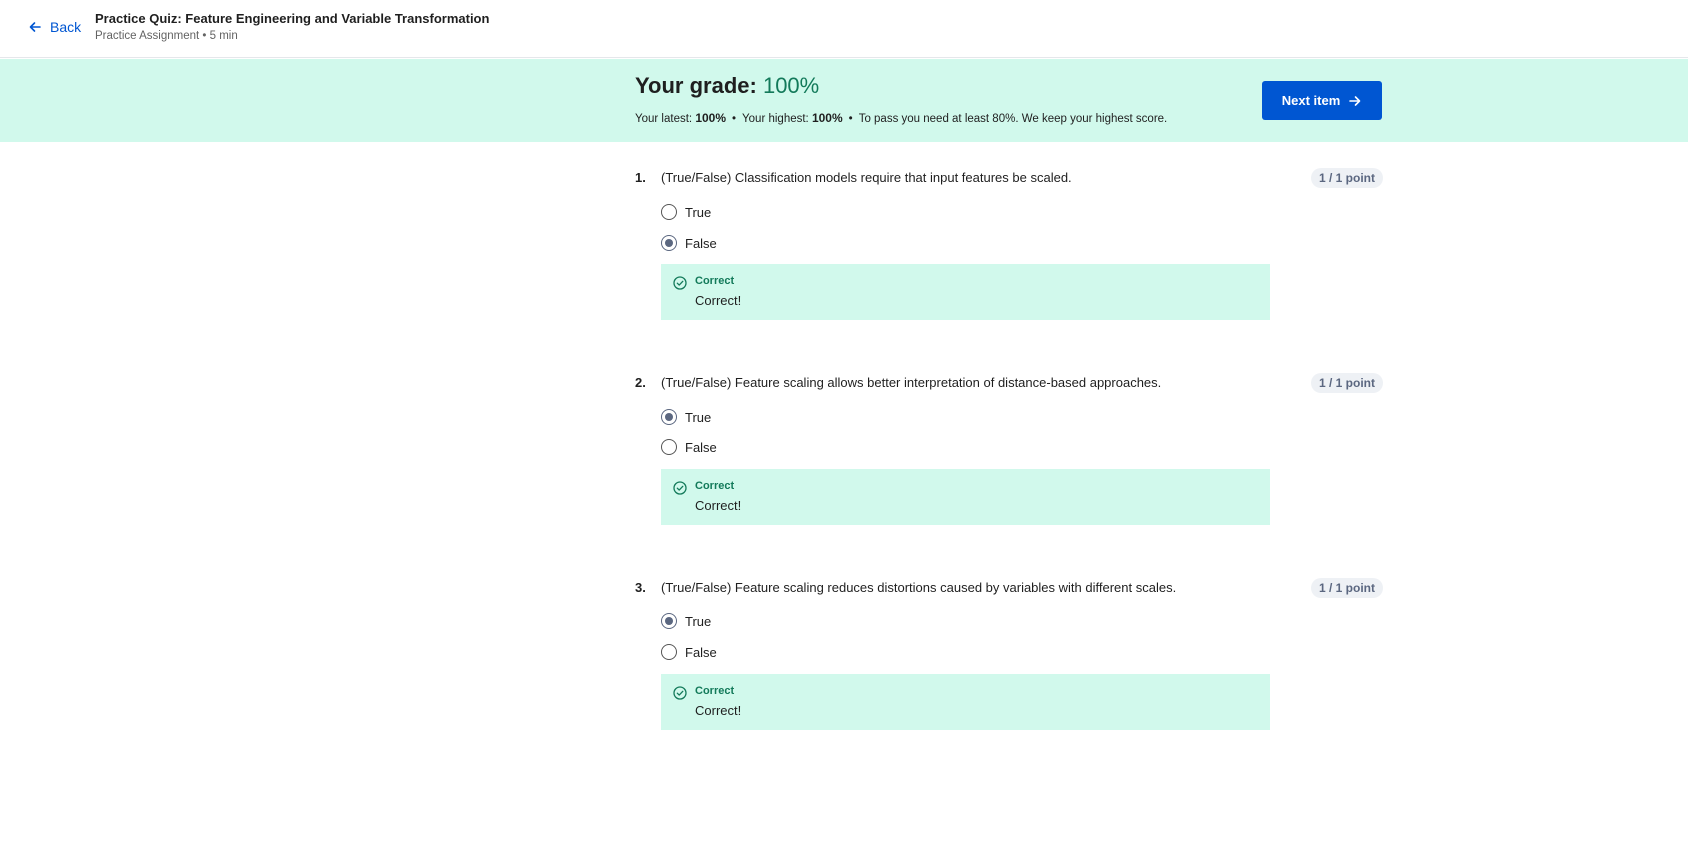  I want to click on back-label: Back, so click(66, 27).